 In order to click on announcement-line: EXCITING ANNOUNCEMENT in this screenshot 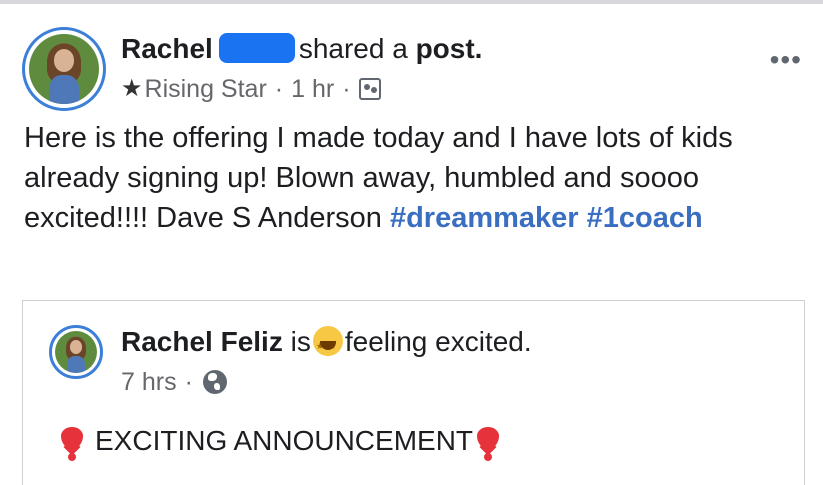, I will do `click(280, 442)`.